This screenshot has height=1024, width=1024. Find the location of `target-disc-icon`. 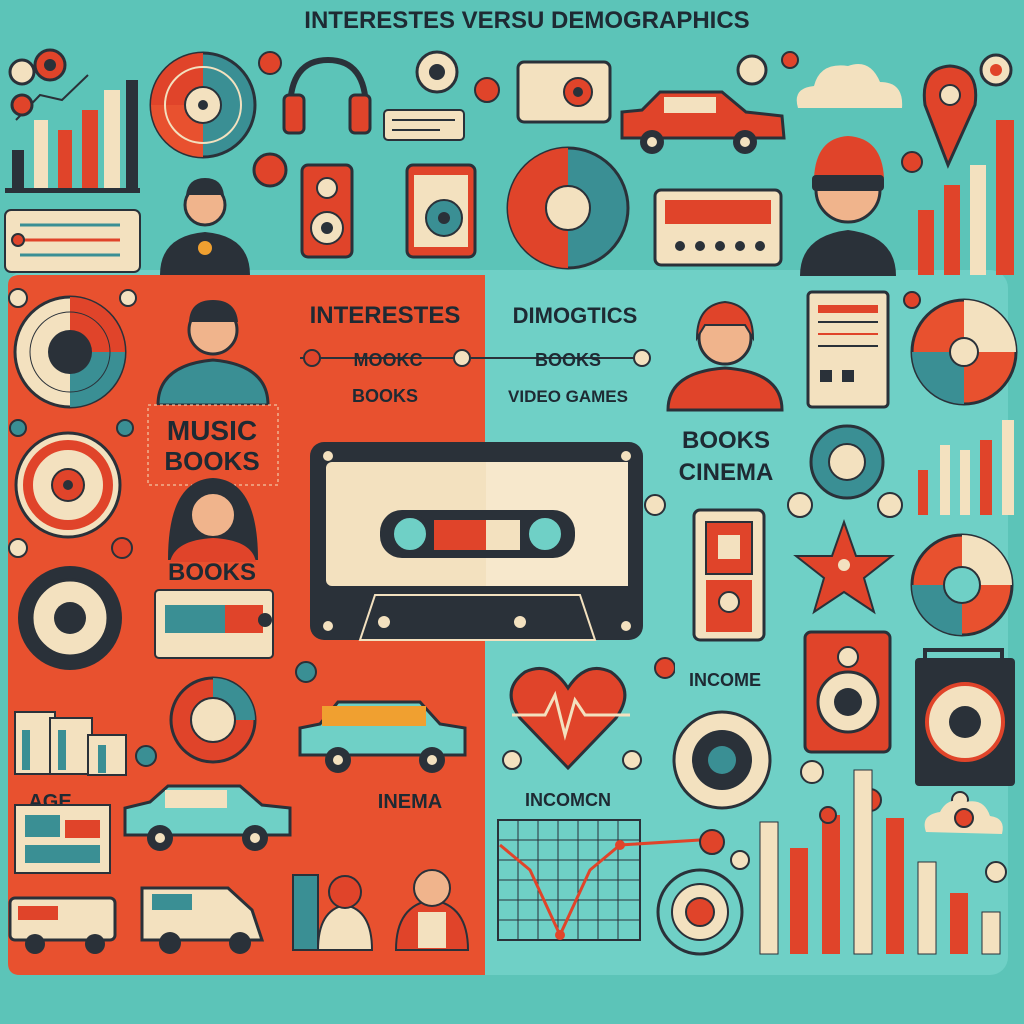

target-disc-icon is located at coordinates (700, 912).